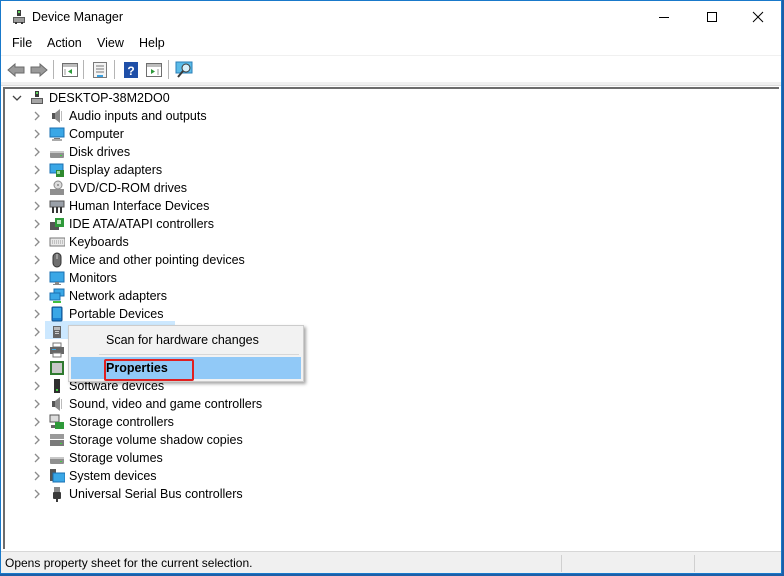 The image size is (784, 576). I want to click on tree-category-item: Display adapters, so click(96, 170).